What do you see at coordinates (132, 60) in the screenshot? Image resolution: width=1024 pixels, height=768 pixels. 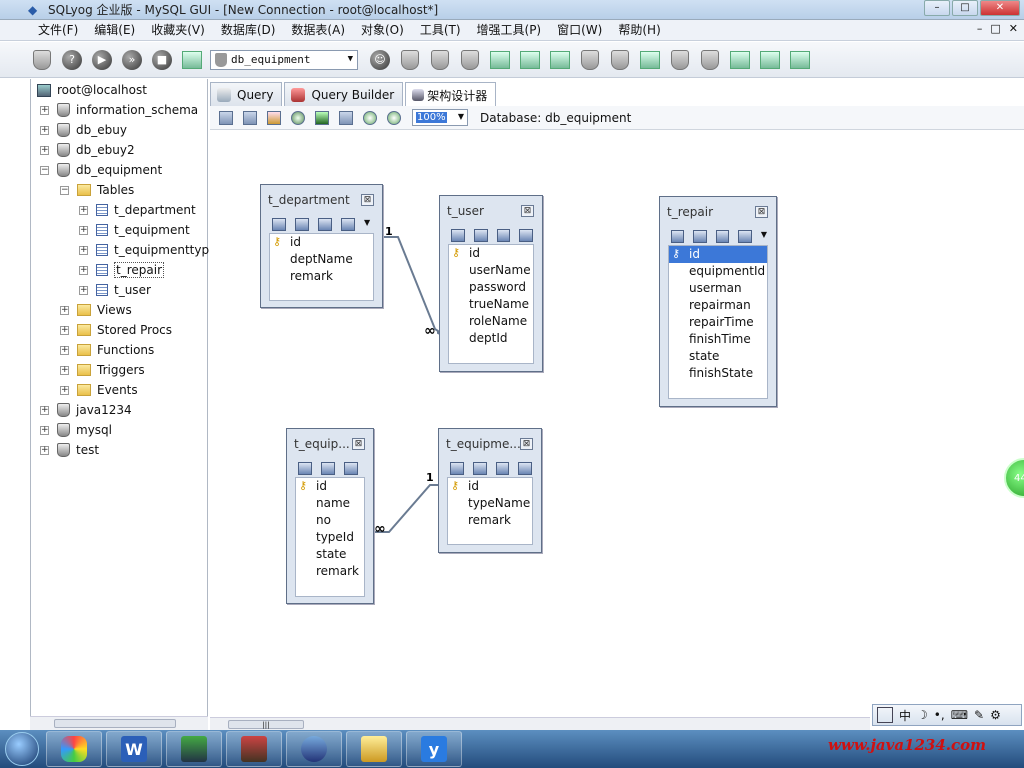 I see `execute-all-button: »` at bounding box center [132, 60].